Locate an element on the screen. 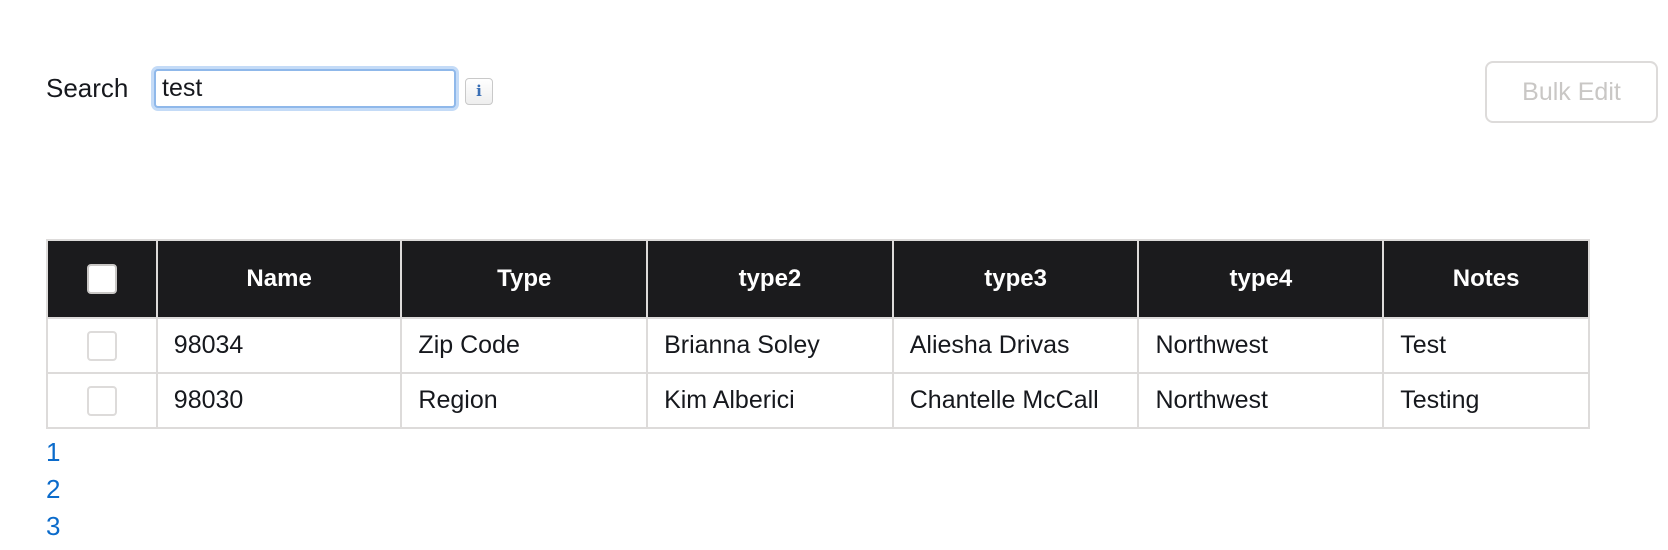 This screenshot has height=550, width=1668. info-icon: i is located at coordinates (479, 91).